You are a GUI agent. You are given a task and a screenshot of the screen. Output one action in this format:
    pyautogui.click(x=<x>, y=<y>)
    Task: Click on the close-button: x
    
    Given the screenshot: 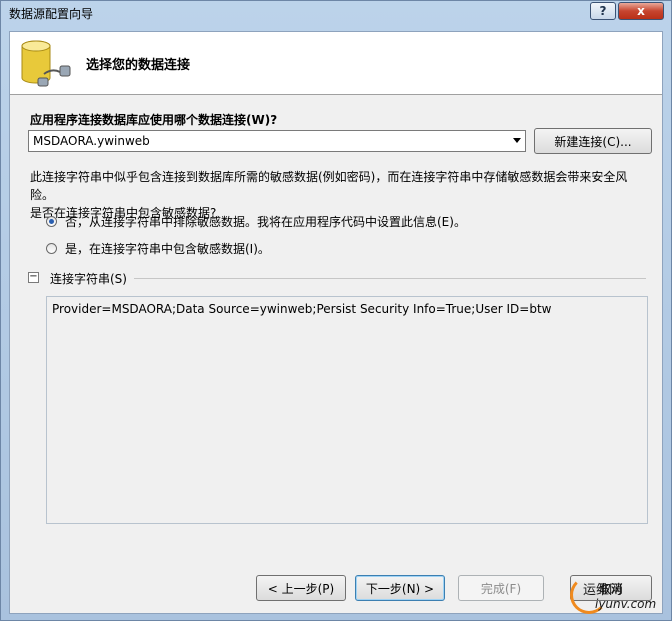 What is the action you would take?
    pyautogui.click(x=641, y=11)
    